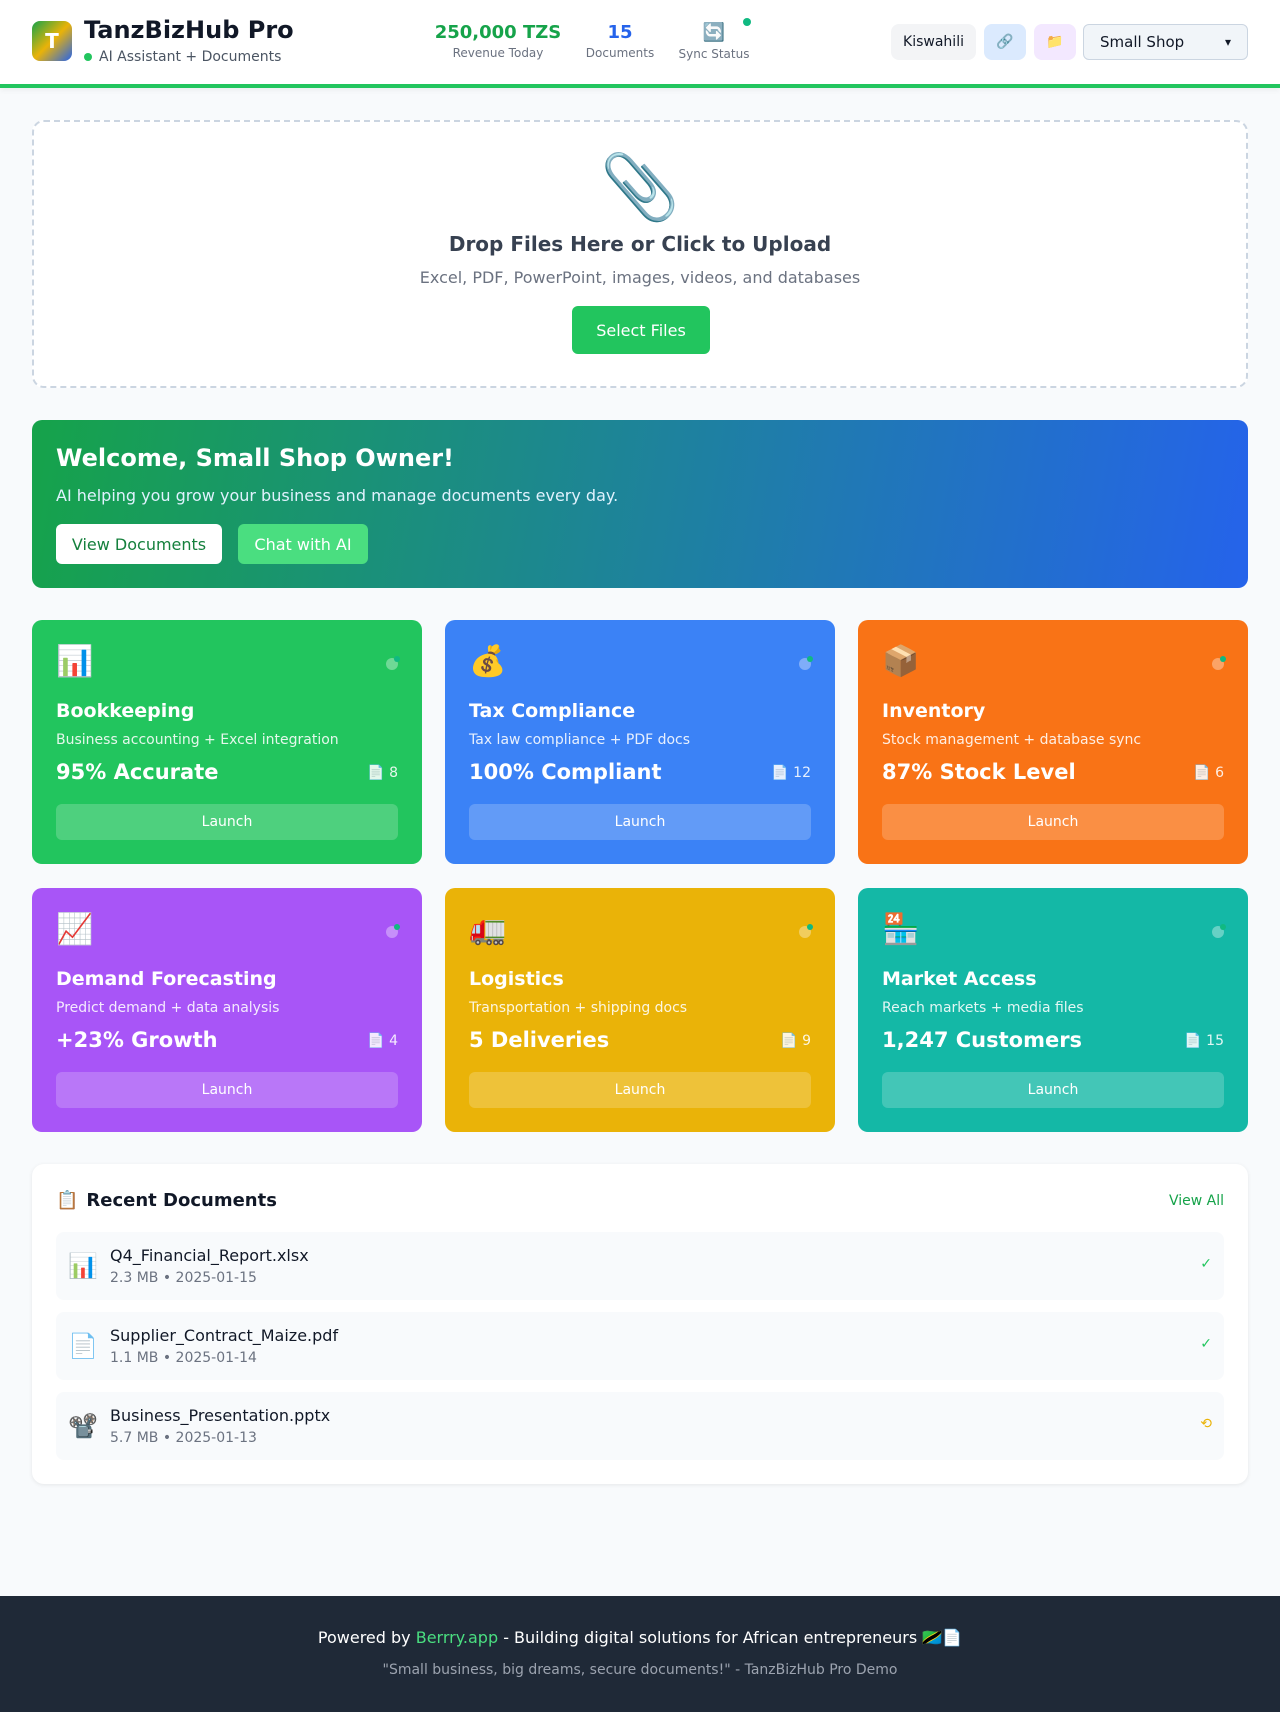 This screenshot has height=1712, width=1280. What do you see at coordinates (1053, 822) in the screenshot?
I see `launch-inventory-button: Launch` at bounding box center [1053, 822].